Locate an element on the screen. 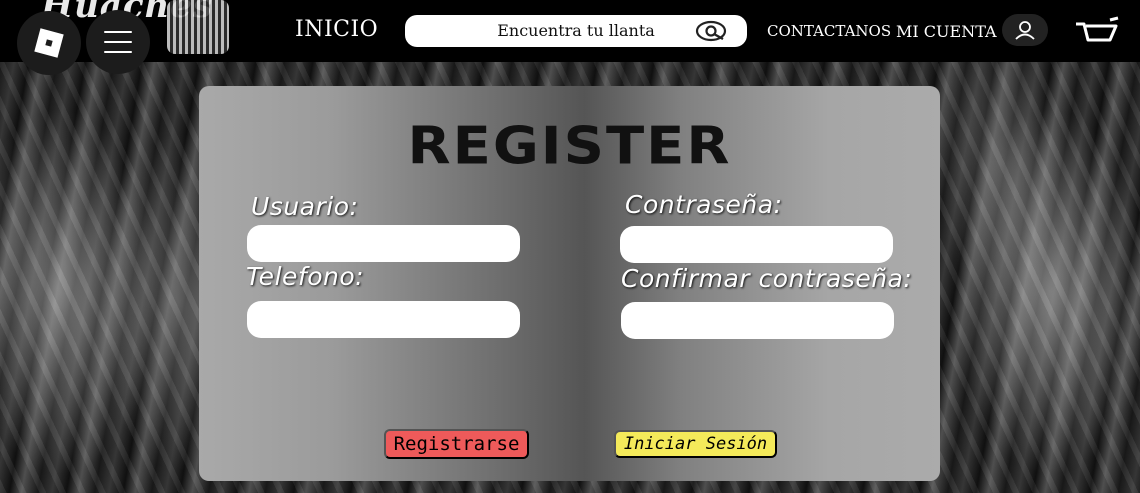 Image resolution: width=1140 pixels, height=493 pixels. form-title: REGISTER is located at coordinates (569, 146).